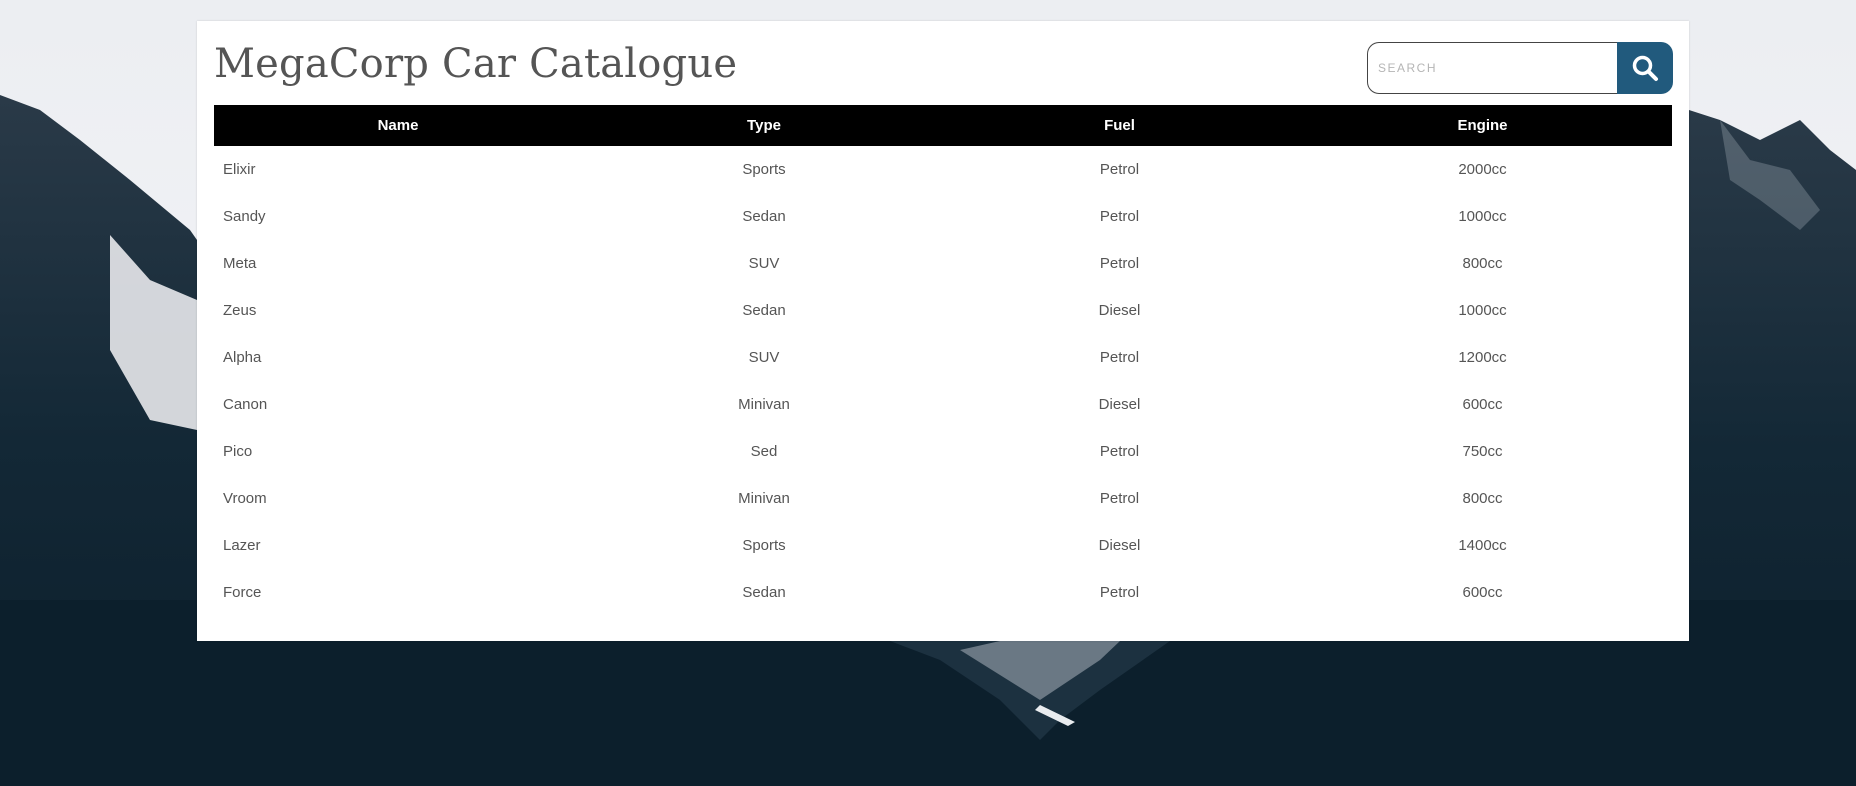 Image resolution: width=1856 pixels, height=786 pixels. Describe the element at coordinates (764, 451) in the screenshot. I see `car-type-cell: Sed` at that location.